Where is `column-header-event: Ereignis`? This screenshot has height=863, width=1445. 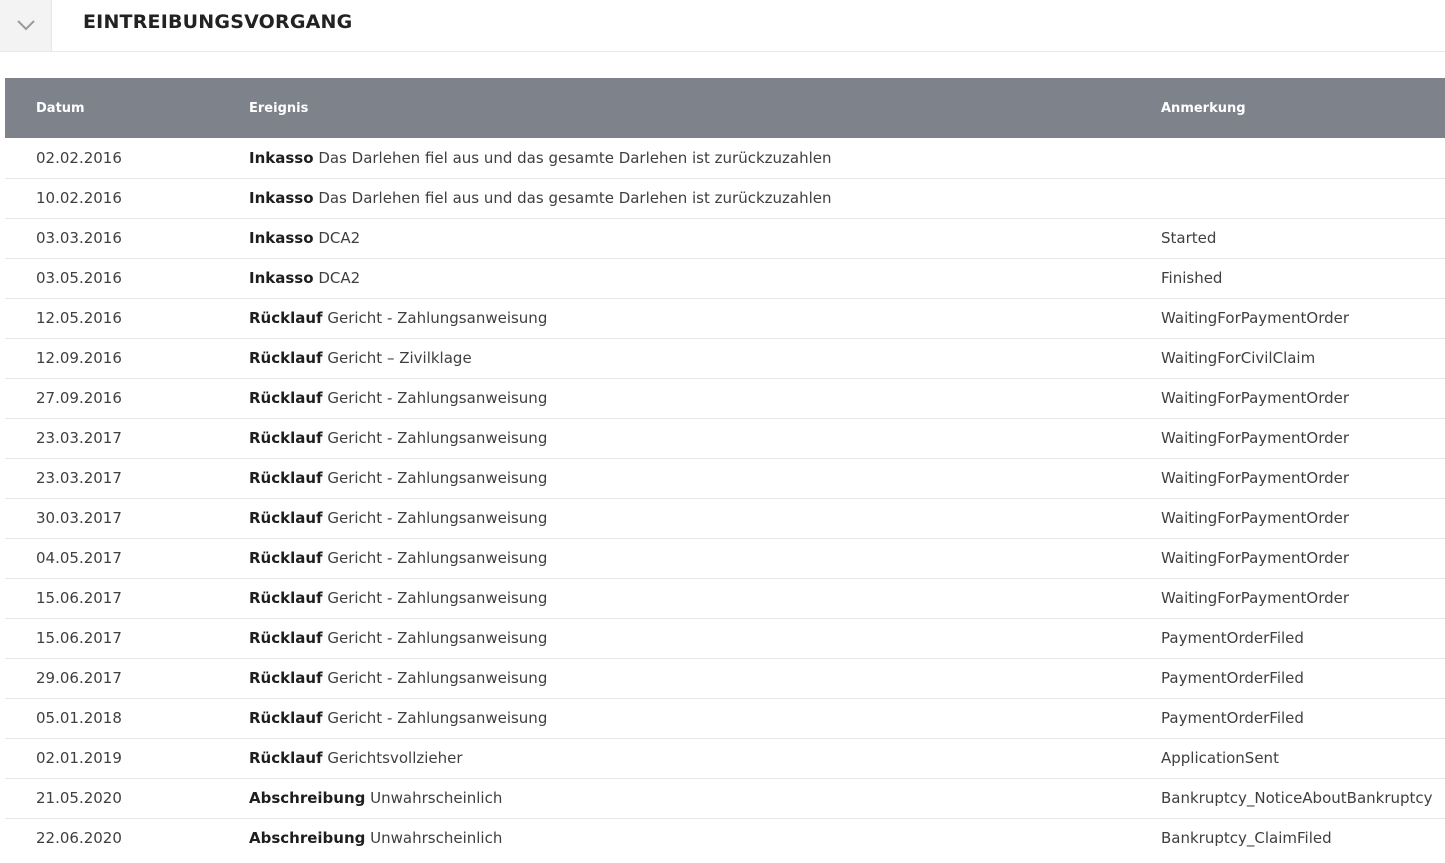
column-header-event: Ereignis is located at coordinates (705, 108).